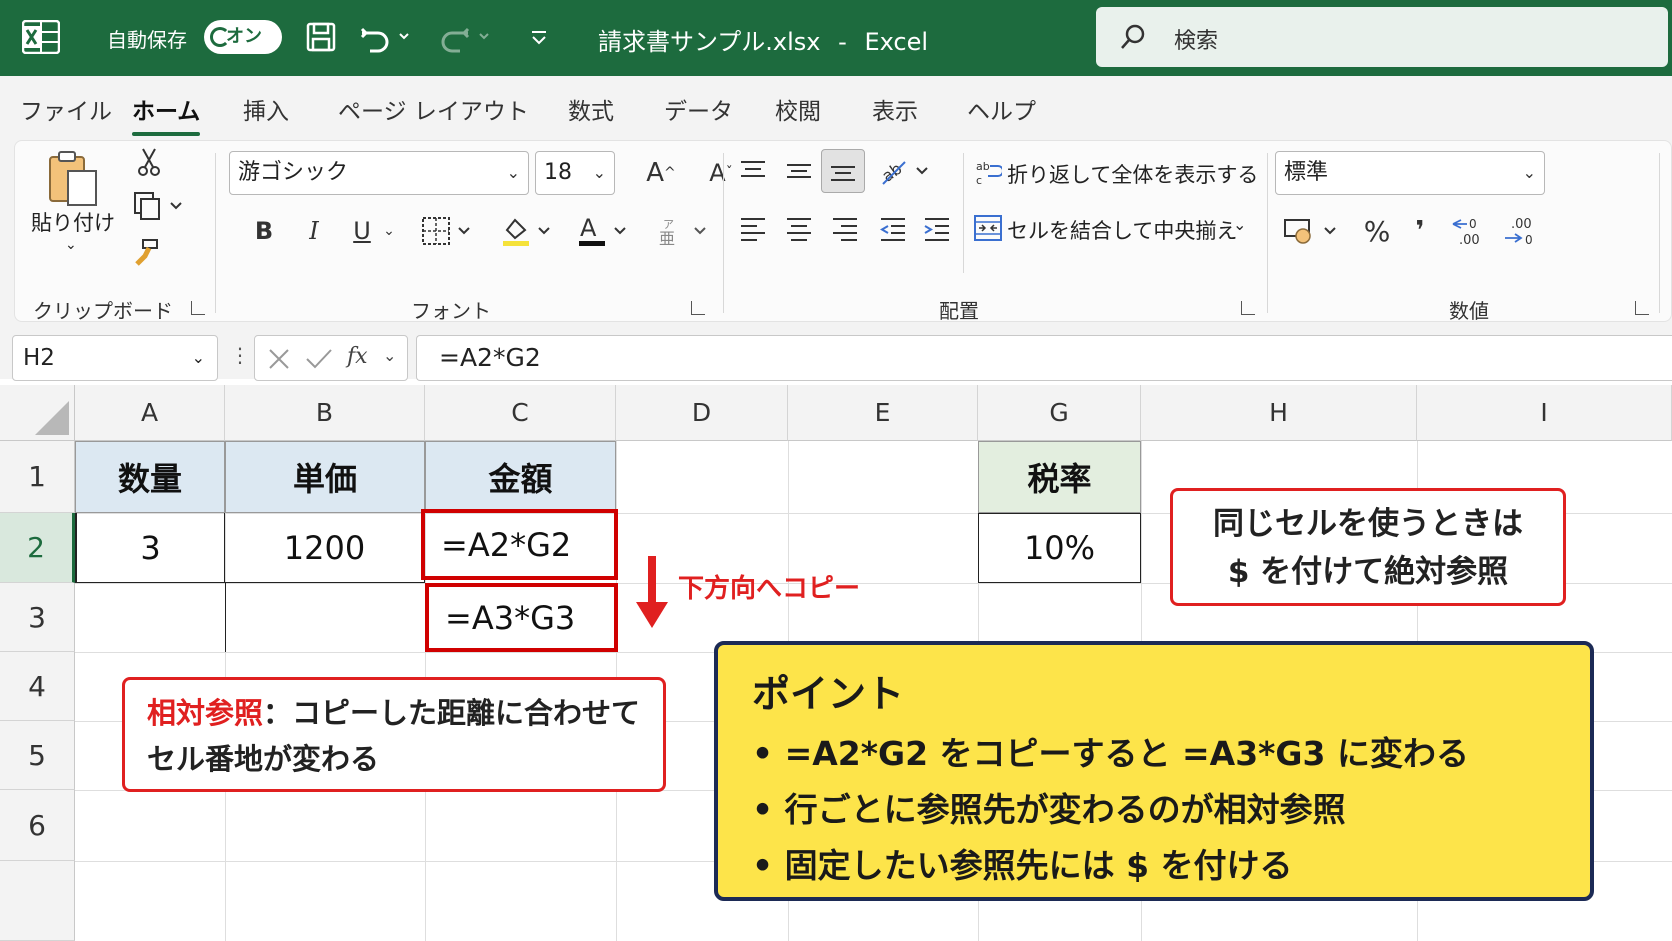 The image size is (1672, 941). What do you see at coordinates (37, 686) in the screenshot?
I see `row-header-4: 4` at bounding box center [37, 686].